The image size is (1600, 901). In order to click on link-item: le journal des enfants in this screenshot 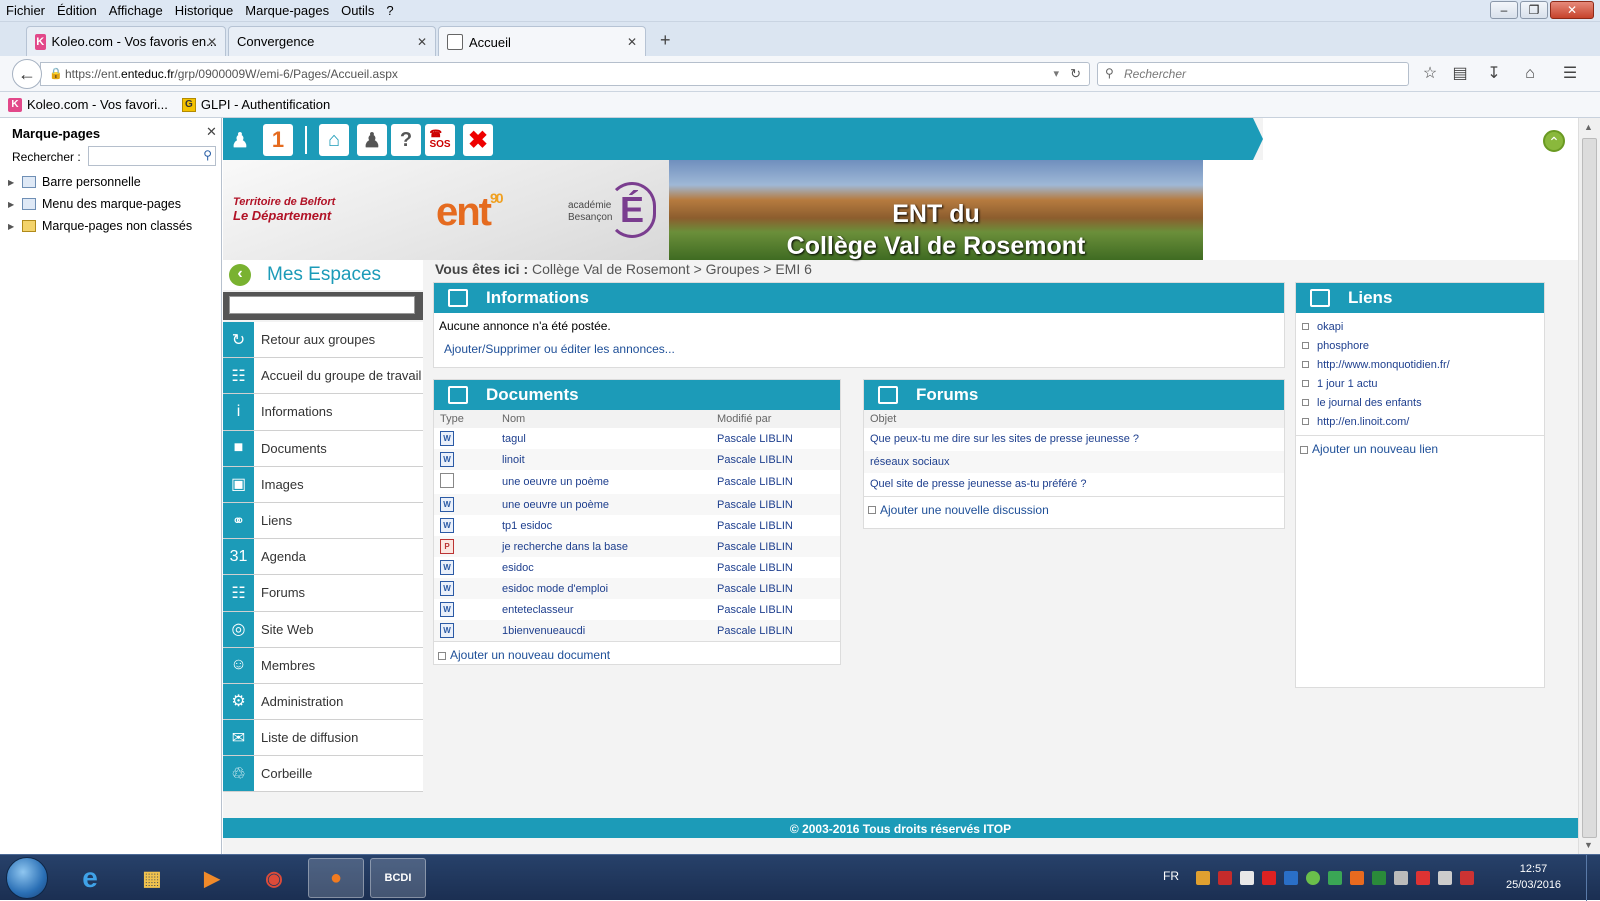, I will do `click(1420, 402)`.